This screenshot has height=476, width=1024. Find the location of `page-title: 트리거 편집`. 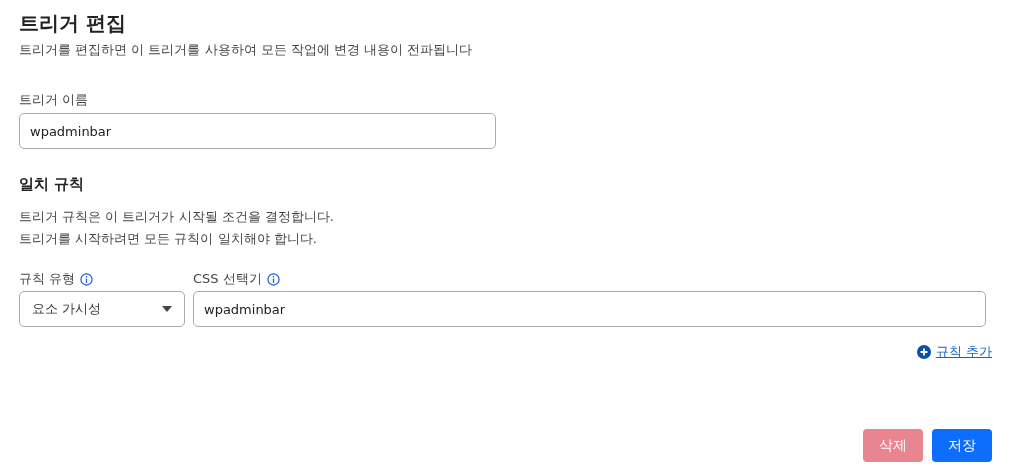

page-title: 트리거 편집 is located at coordinates (73, 23).